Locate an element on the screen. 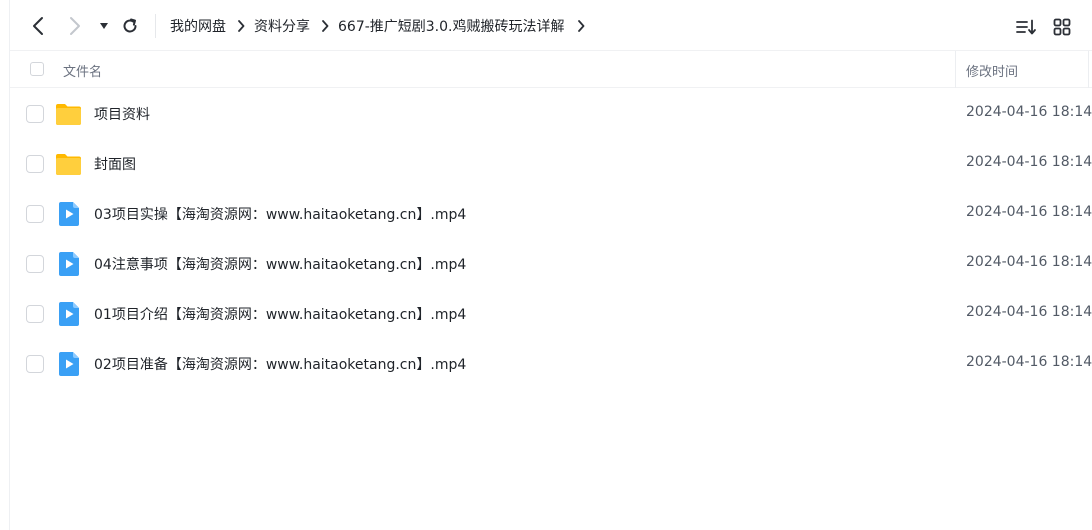 Image resolution: width=1092 pixels, height=530 pixels. back-button is located at coordinates (38, 26).